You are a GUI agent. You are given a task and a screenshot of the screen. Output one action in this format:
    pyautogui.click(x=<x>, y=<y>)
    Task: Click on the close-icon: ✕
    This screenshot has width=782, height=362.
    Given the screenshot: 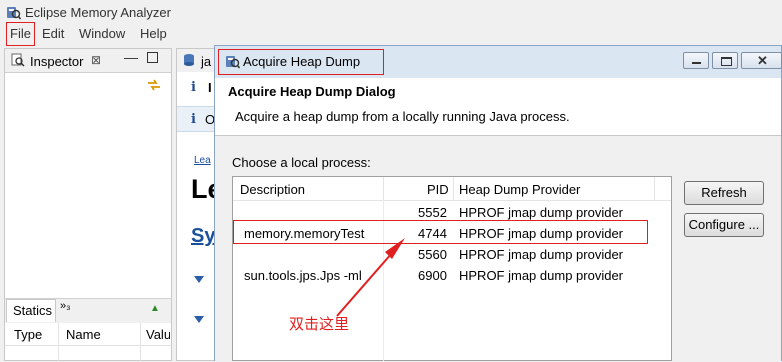 What is the action you would take?
    pyautogui.click(x=762, y=60)
    